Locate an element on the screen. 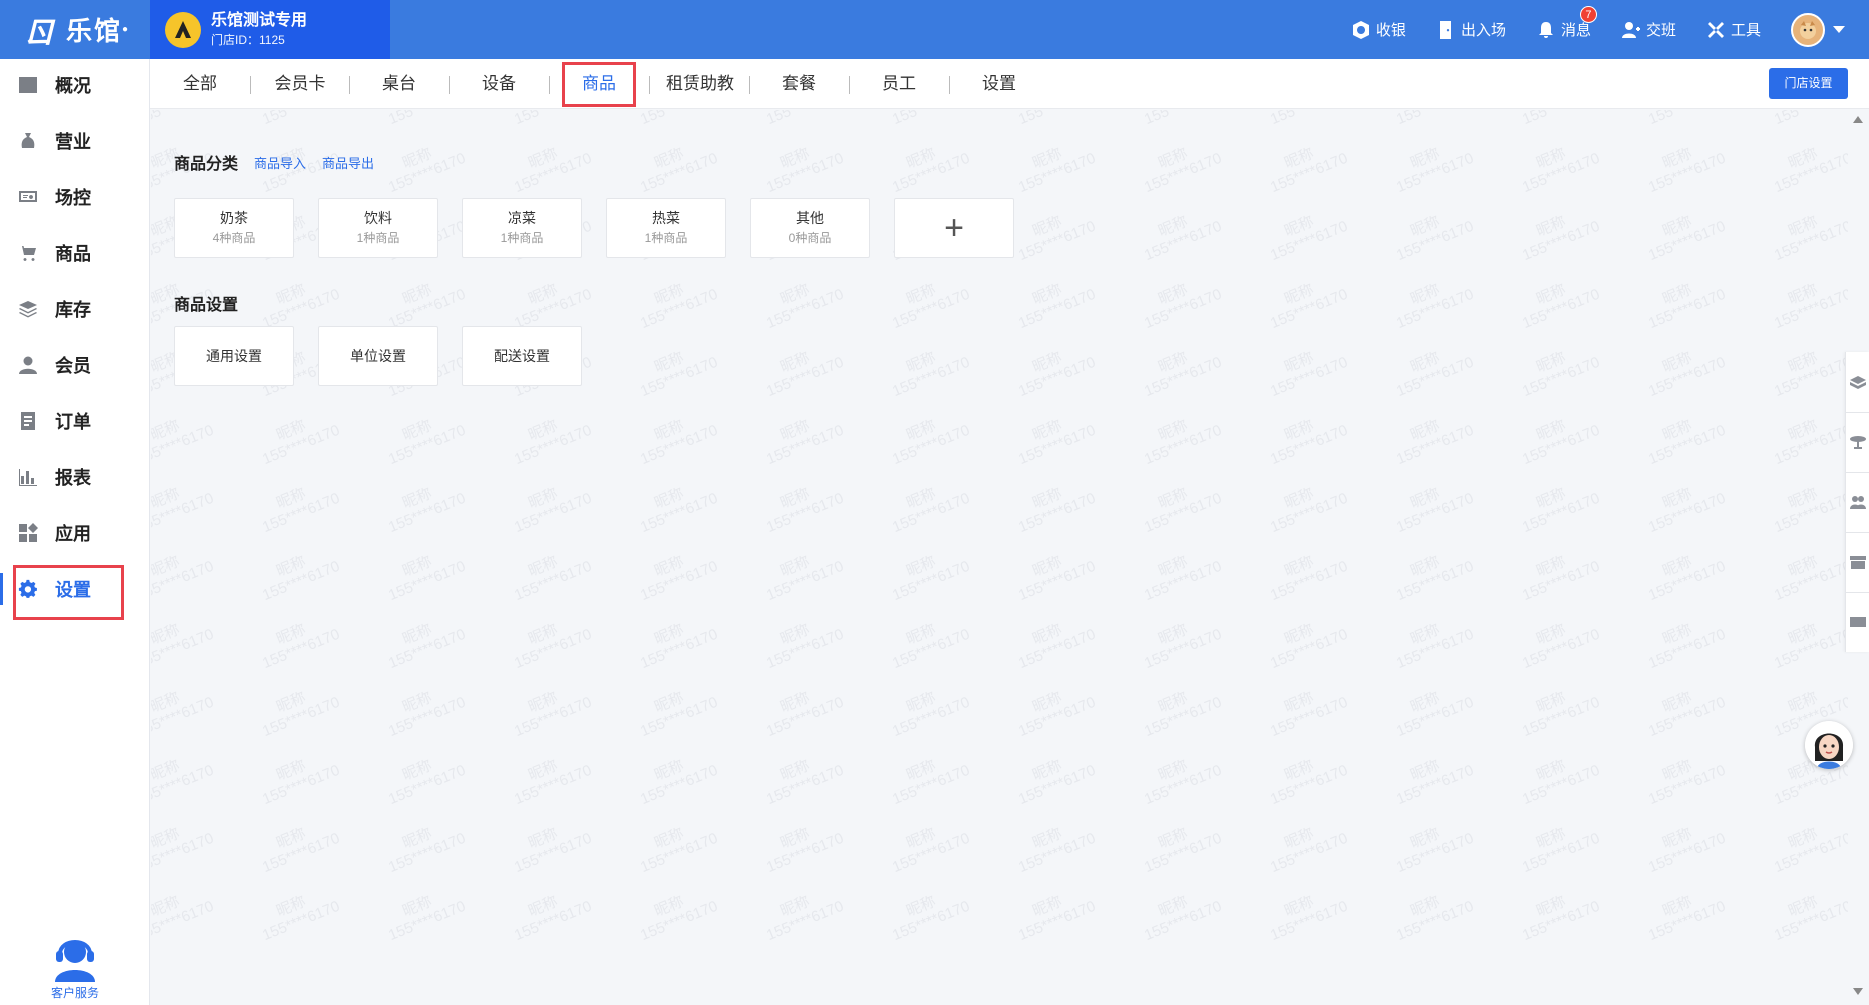 Image resolution: width=1869 pixels, height=1005 pixels. tab-devices: 设备 is located at coordinates (499, 84).